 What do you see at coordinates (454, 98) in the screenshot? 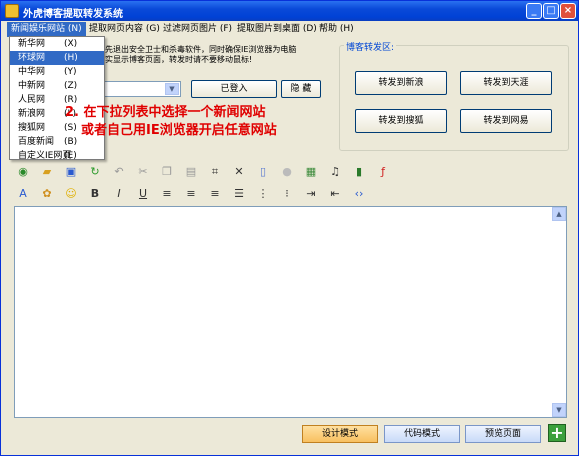
I see `forward-group` at bounding box center [454, 98].